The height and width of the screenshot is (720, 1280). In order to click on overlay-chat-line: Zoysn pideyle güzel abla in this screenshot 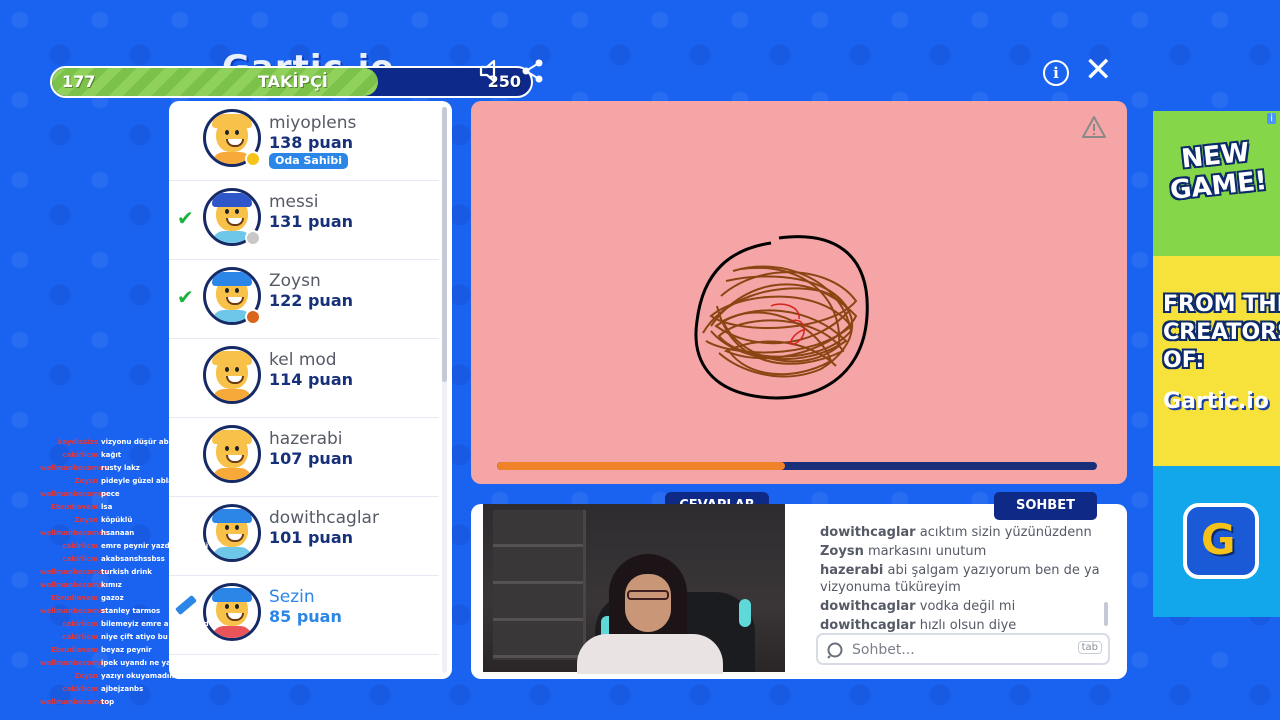, I will do `click(115, 481)`.